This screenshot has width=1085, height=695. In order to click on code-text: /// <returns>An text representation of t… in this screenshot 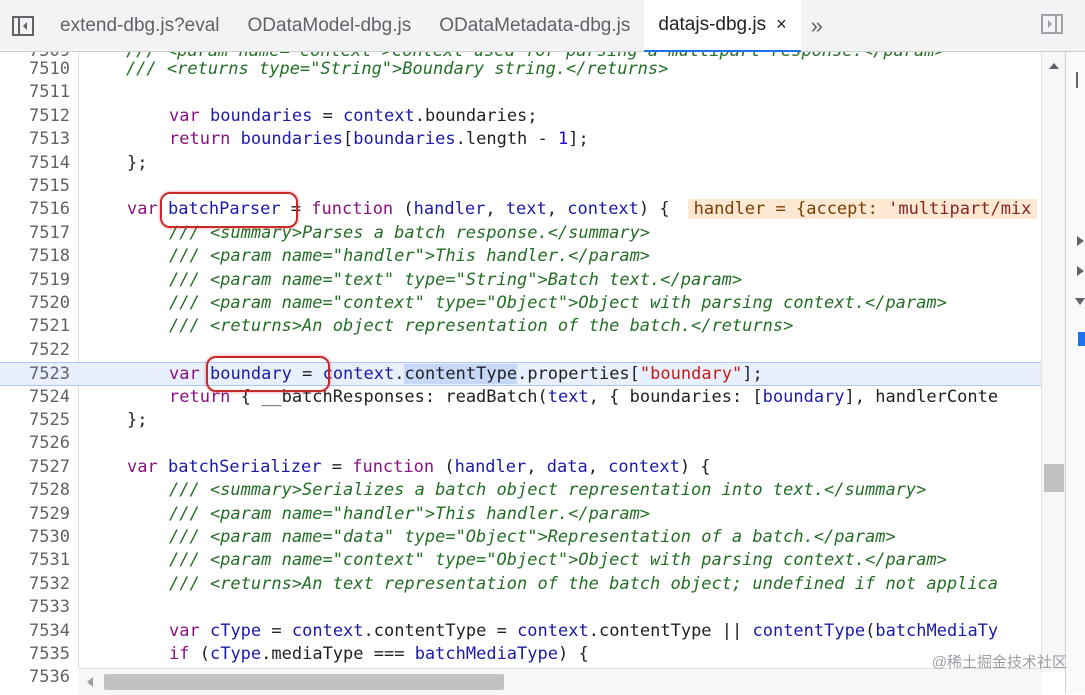, I will do `click(584, 583)`.